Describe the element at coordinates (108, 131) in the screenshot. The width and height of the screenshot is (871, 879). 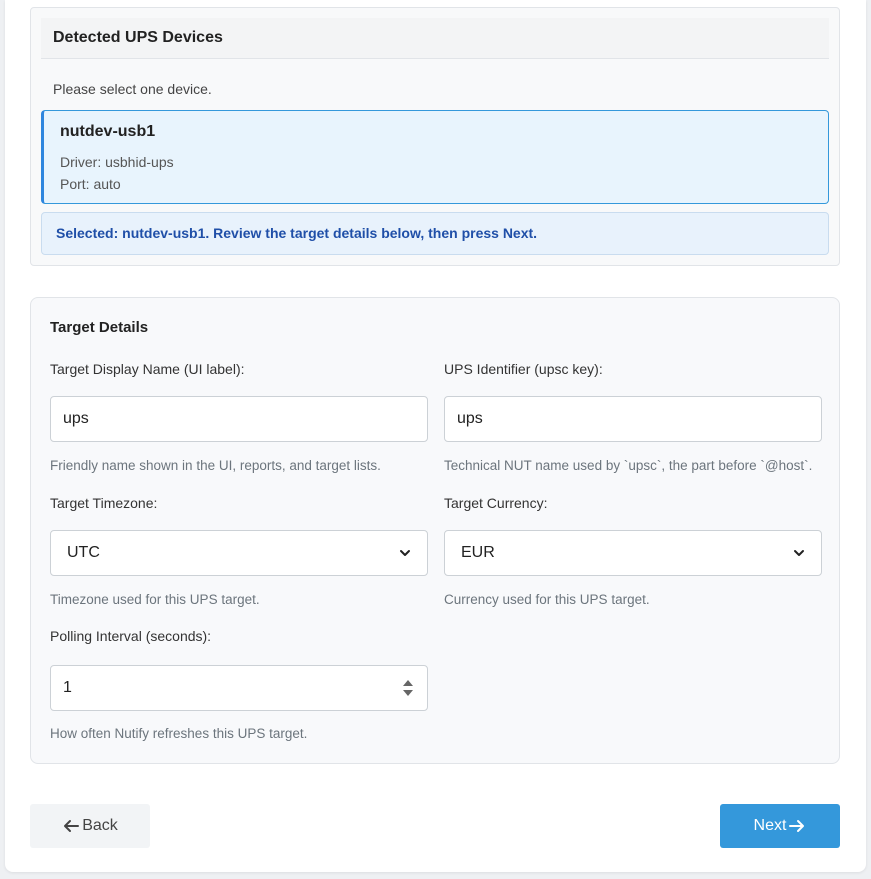
I see `device-name: nutdev-usb1` at that location.